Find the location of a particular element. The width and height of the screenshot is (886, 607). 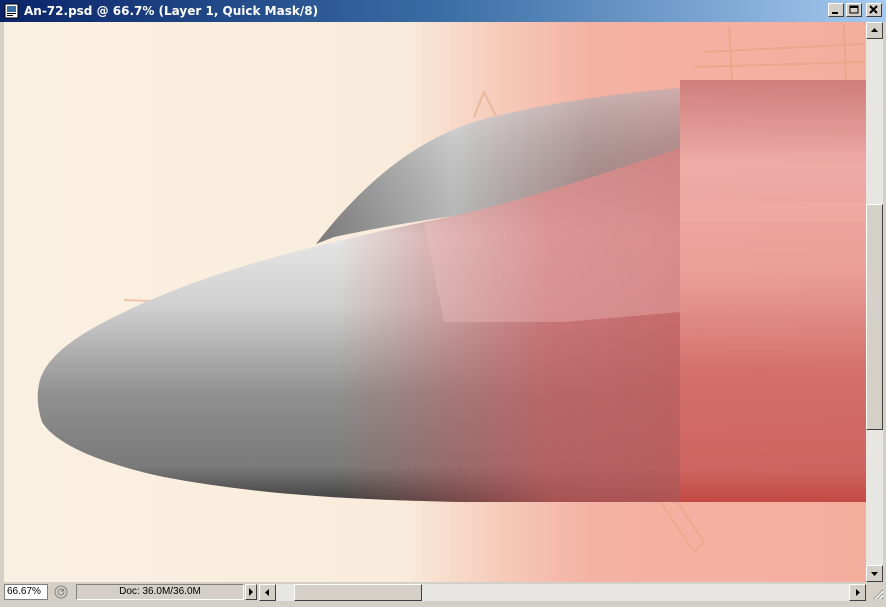

vertical-scrollbar is located at coordinates (874, 302).